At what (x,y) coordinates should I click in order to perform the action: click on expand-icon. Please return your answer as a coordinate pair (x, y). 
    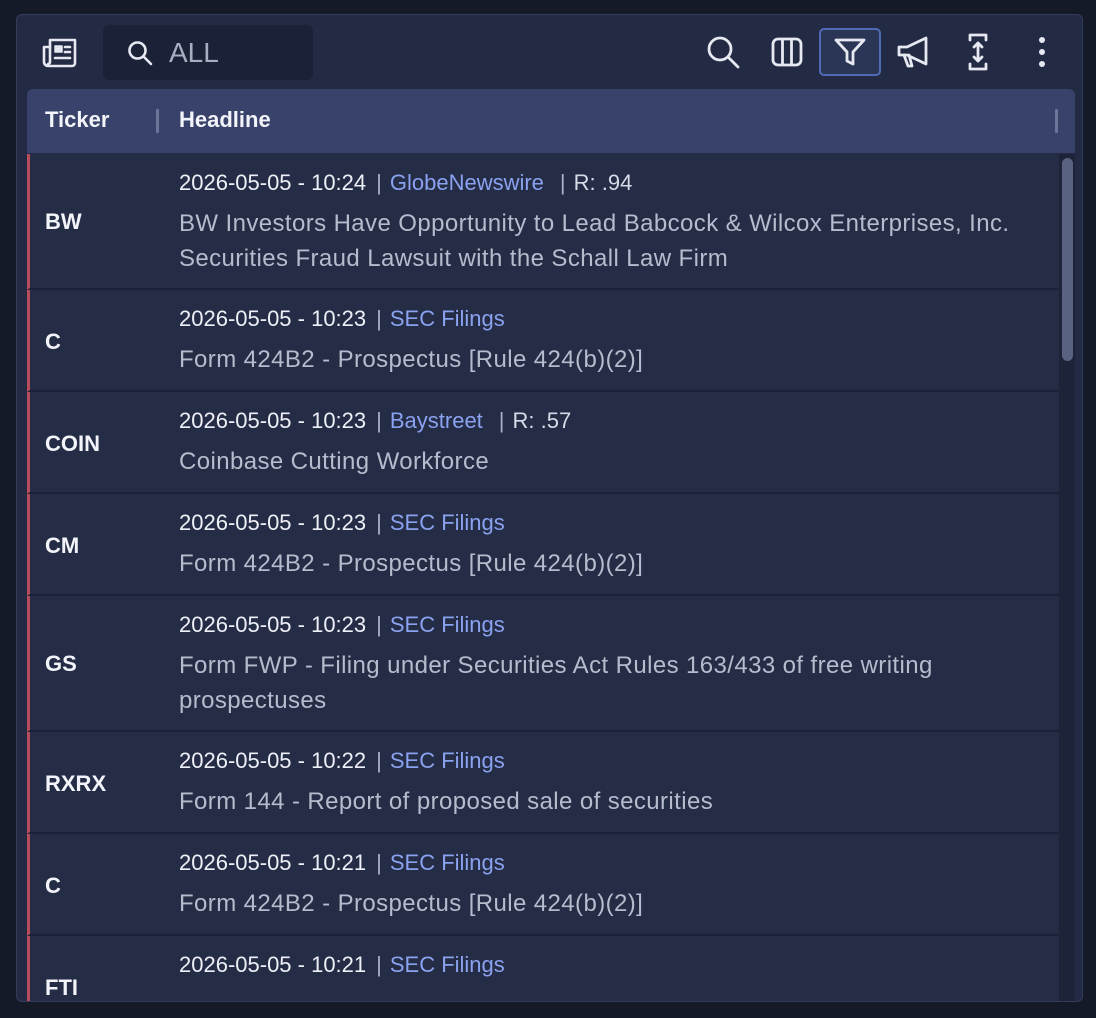
    Looking at the image, I should click on (978, 52).